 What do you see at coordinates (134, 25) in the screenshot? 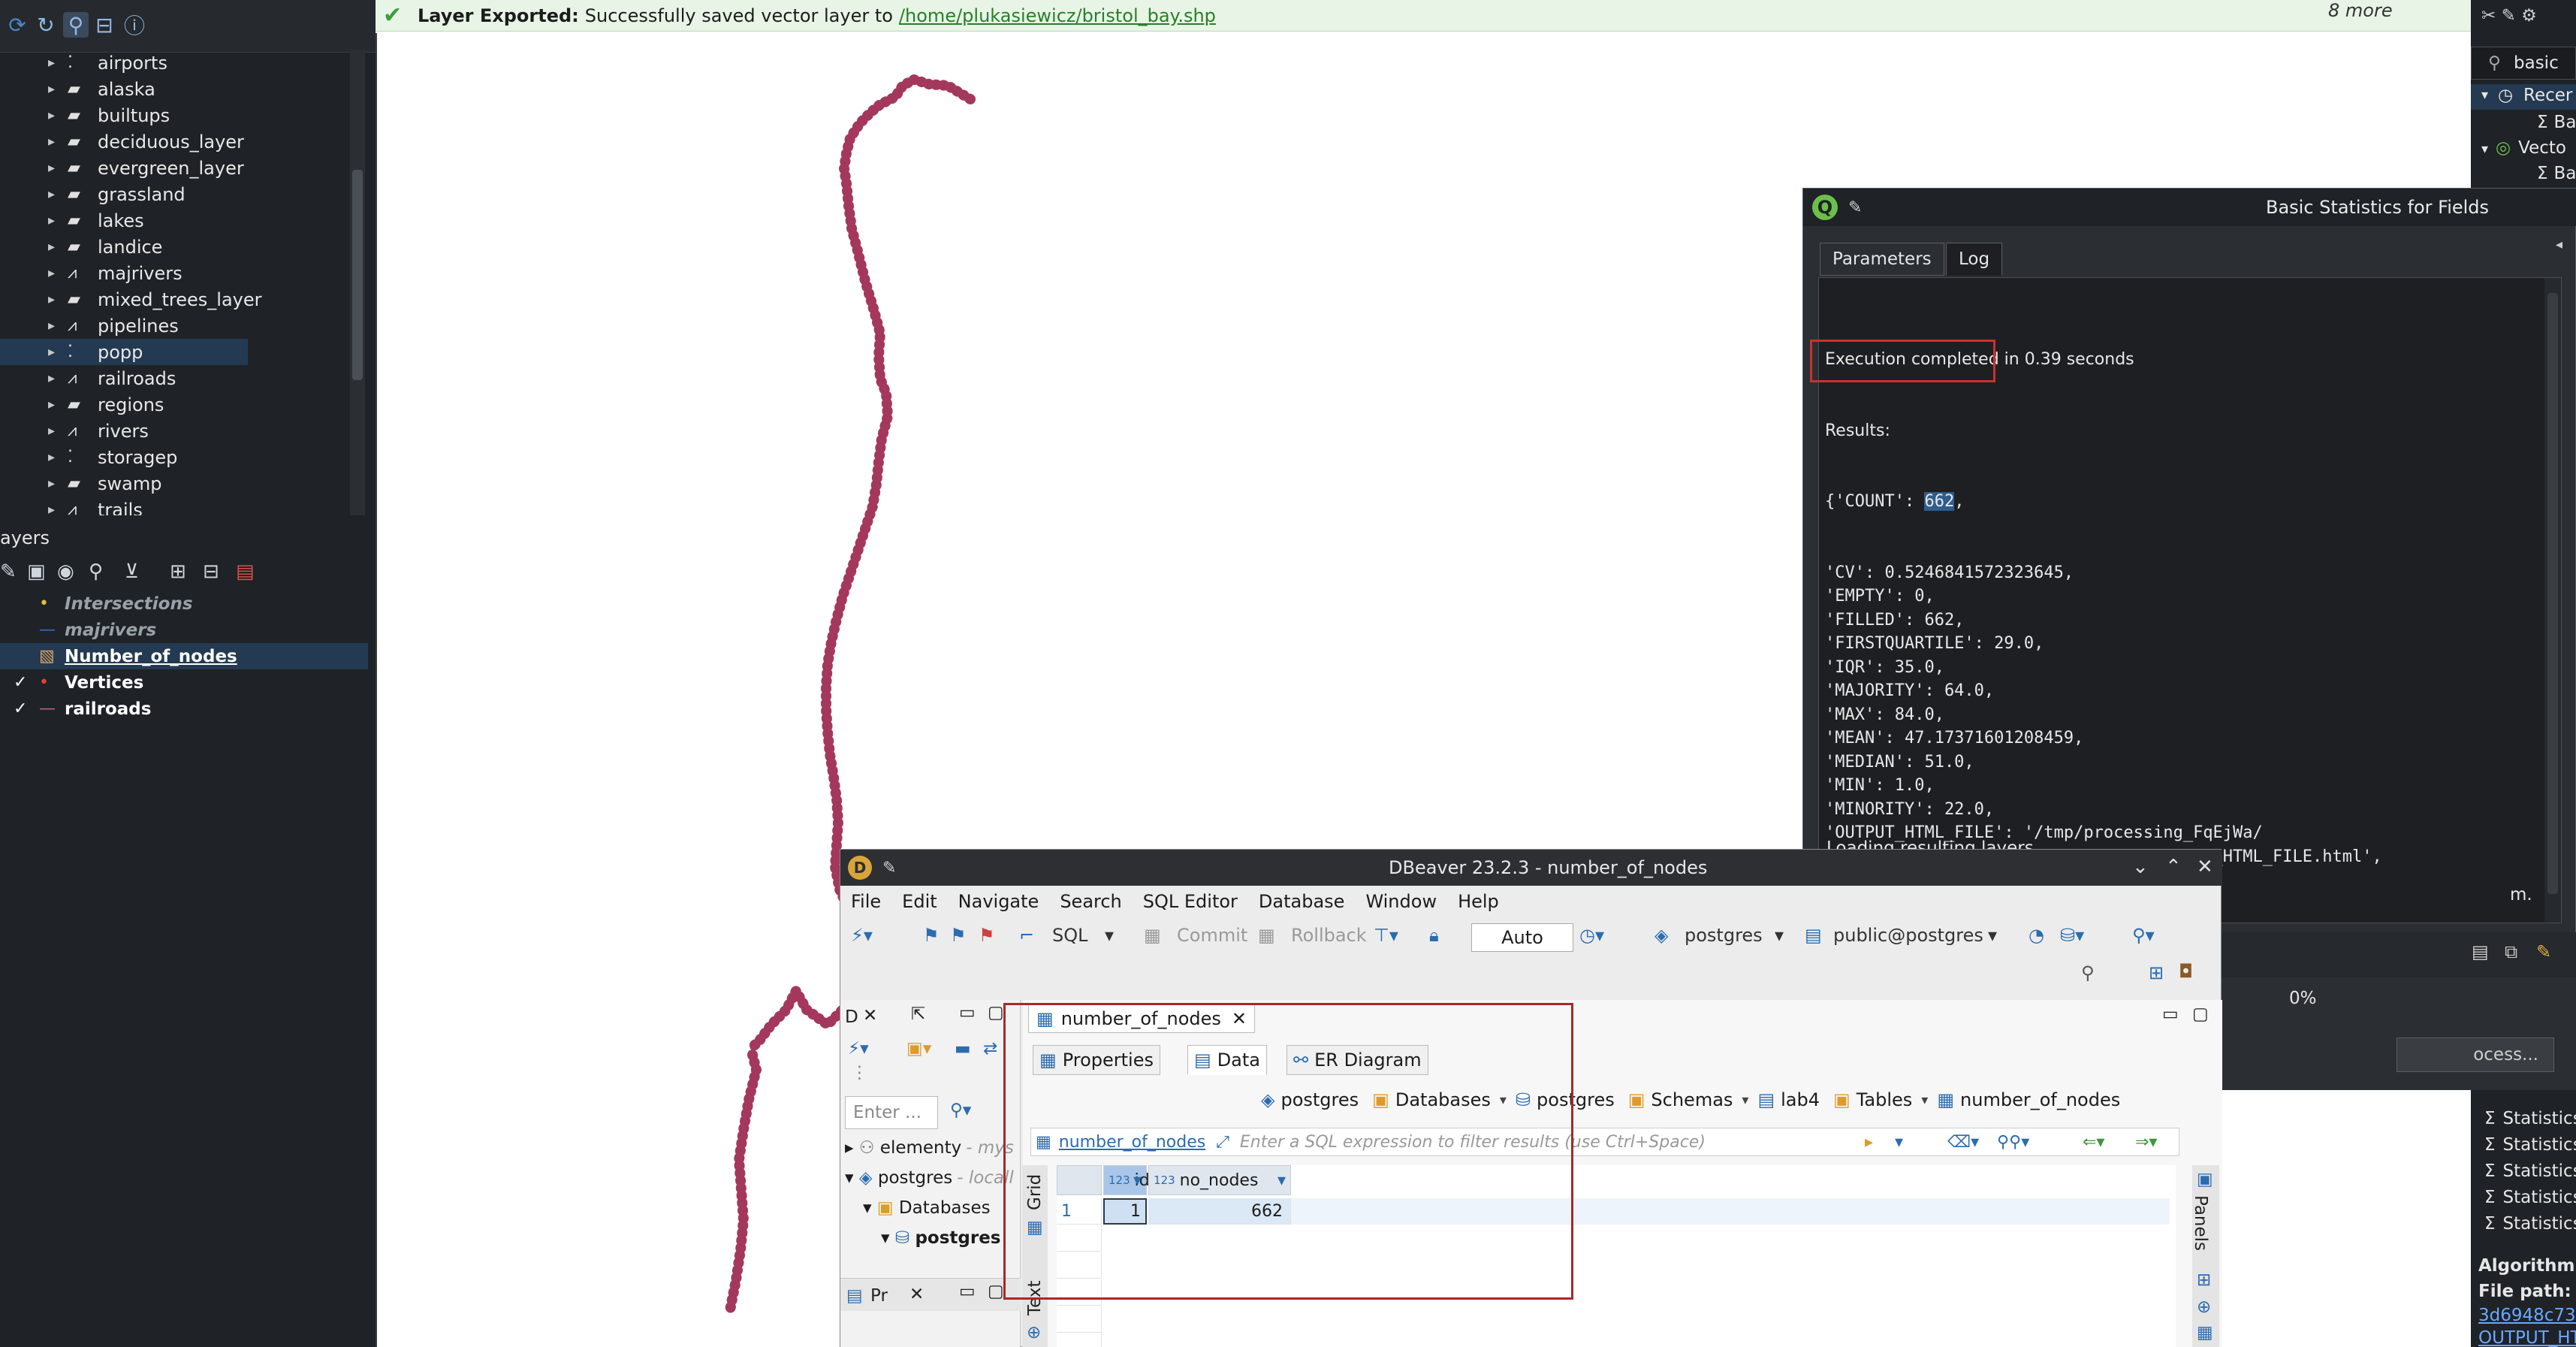
I see `info-icon: ⓘ` at bounding box center [134, 25].